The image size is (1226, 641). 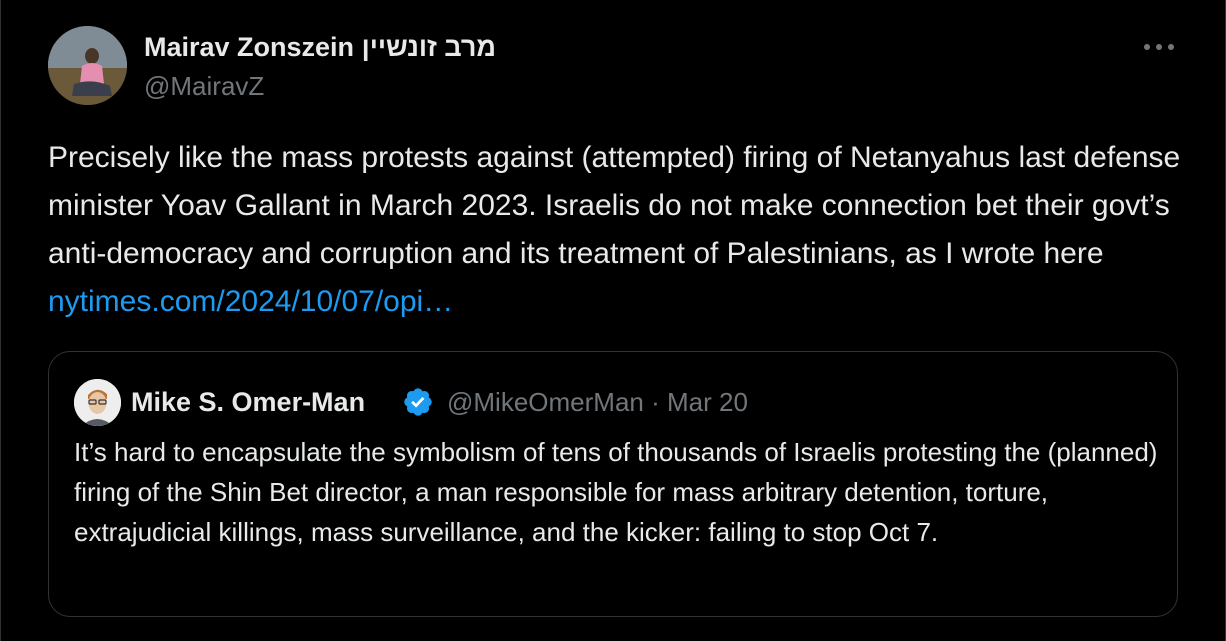 I want to click on more-options-button, so click(x=1159, y=47).